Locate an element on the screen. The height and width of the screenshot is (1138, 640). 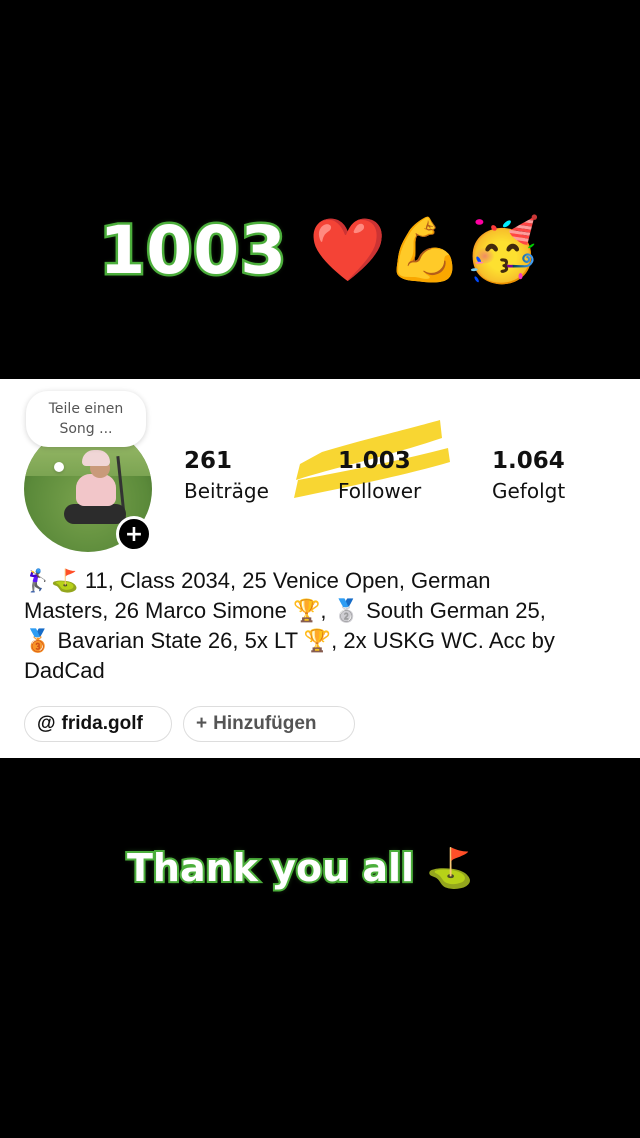
stat-followers-label: Follower is located at coordinates (380, 491).